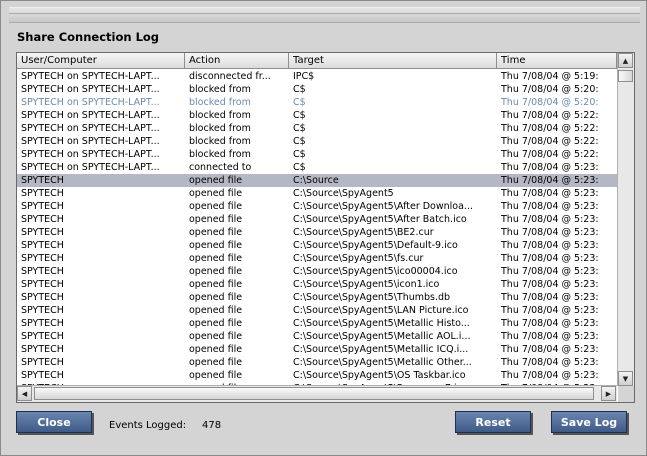 This screenshot has width=647, height=456. I want to click on arrow-right-icon: ▶, so click(608, 393).